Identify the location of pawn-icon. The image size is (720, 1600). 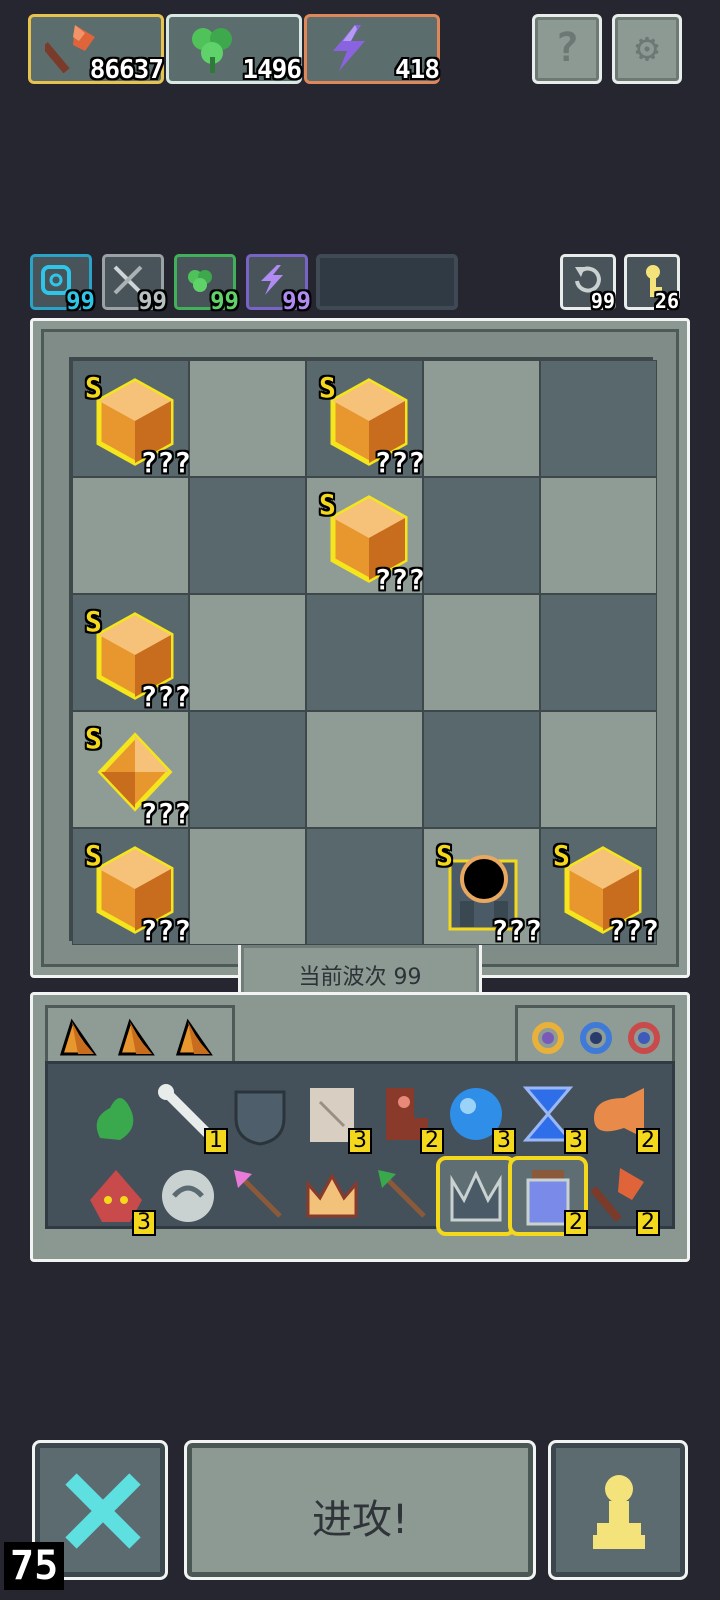
(619, 1512).